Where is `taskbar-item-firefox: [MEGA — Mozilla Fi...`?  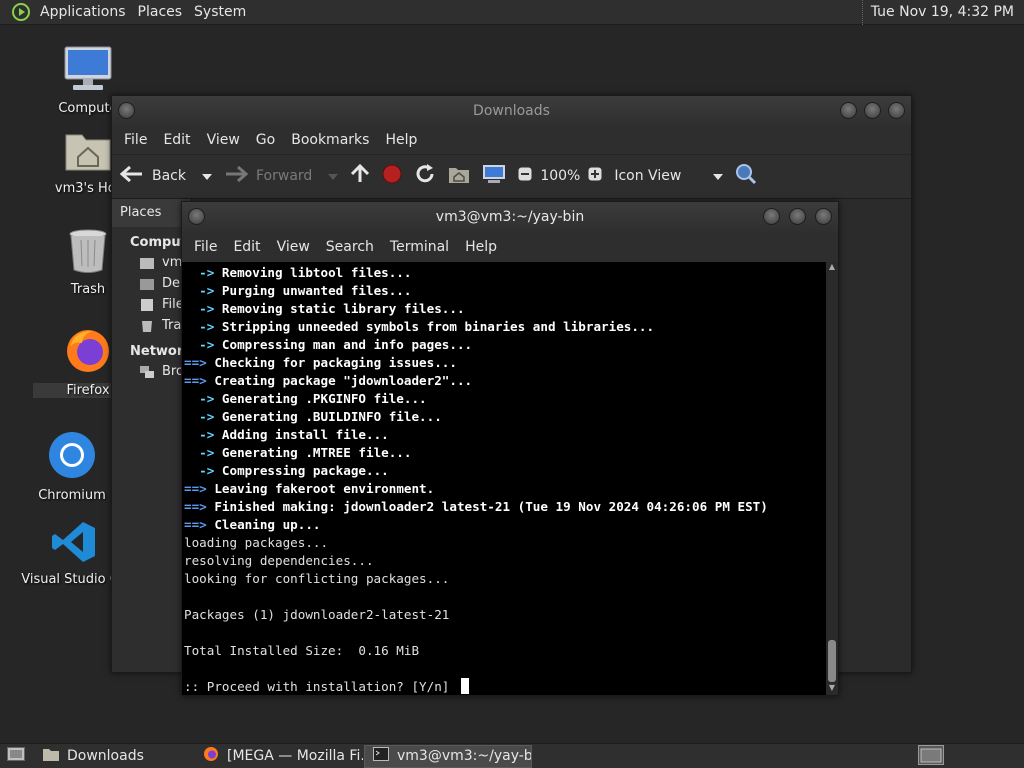 taskbar-item-firefox: [MEGA — Mozilla Fi... is located at coordinates (279, 756).